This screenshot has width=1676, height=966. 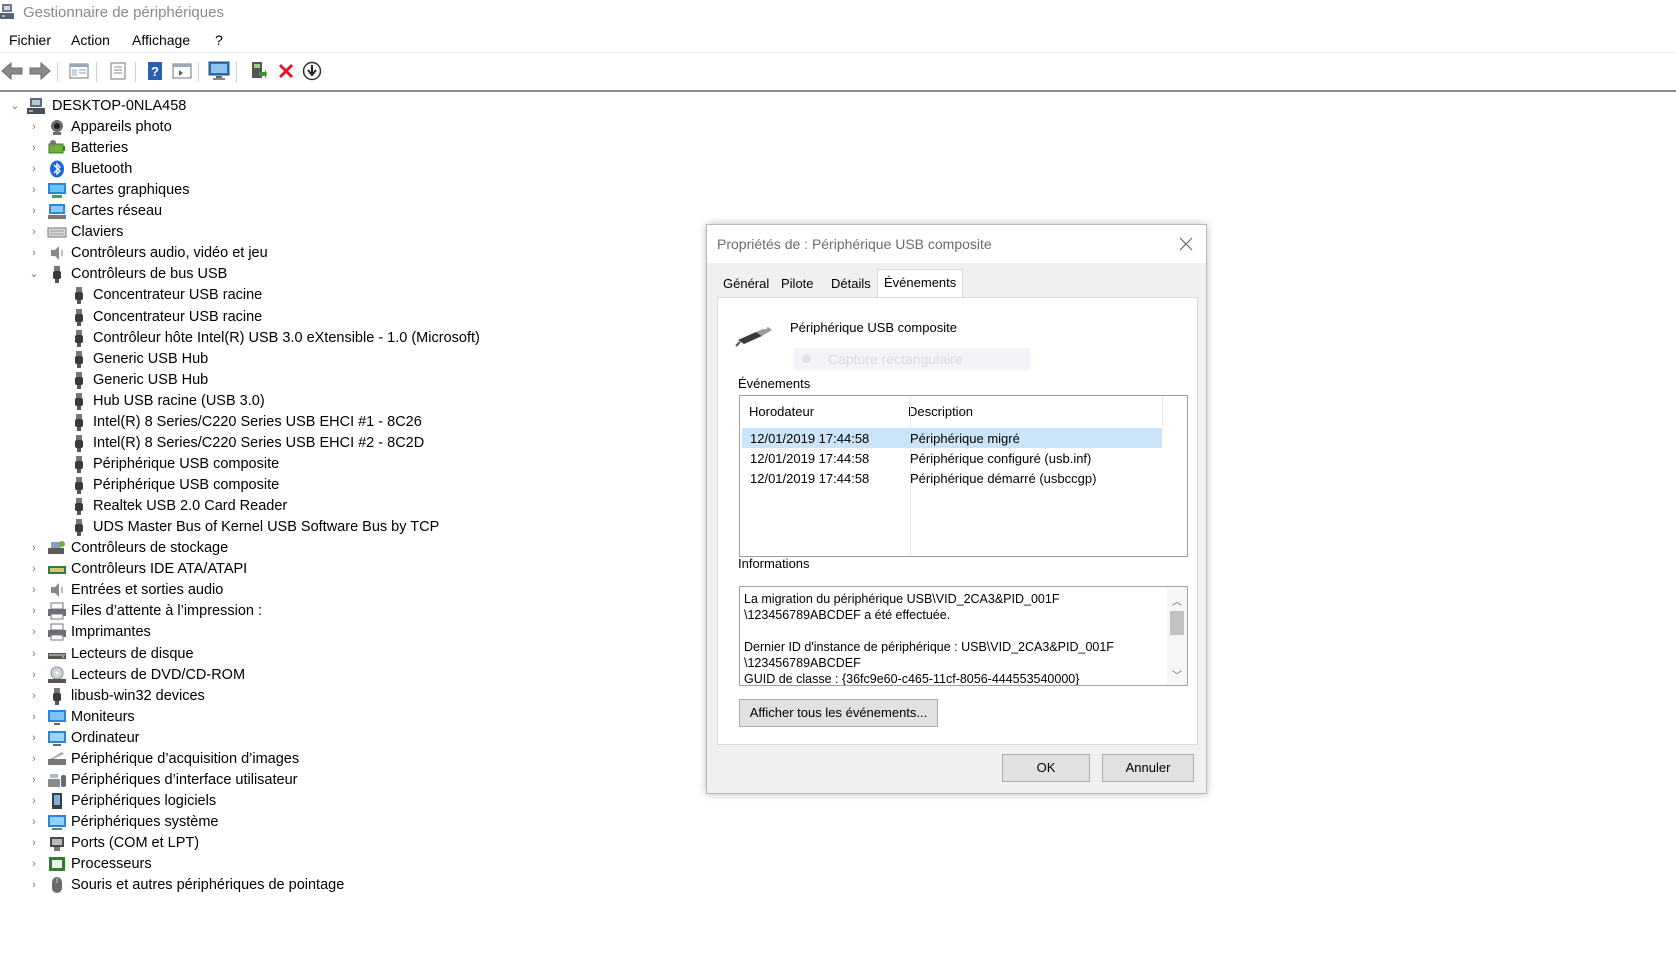 What do you see at coordinates (851, 284) in the screenshot?
I see `tab-details: Détails` at bounding box center [851, 284].